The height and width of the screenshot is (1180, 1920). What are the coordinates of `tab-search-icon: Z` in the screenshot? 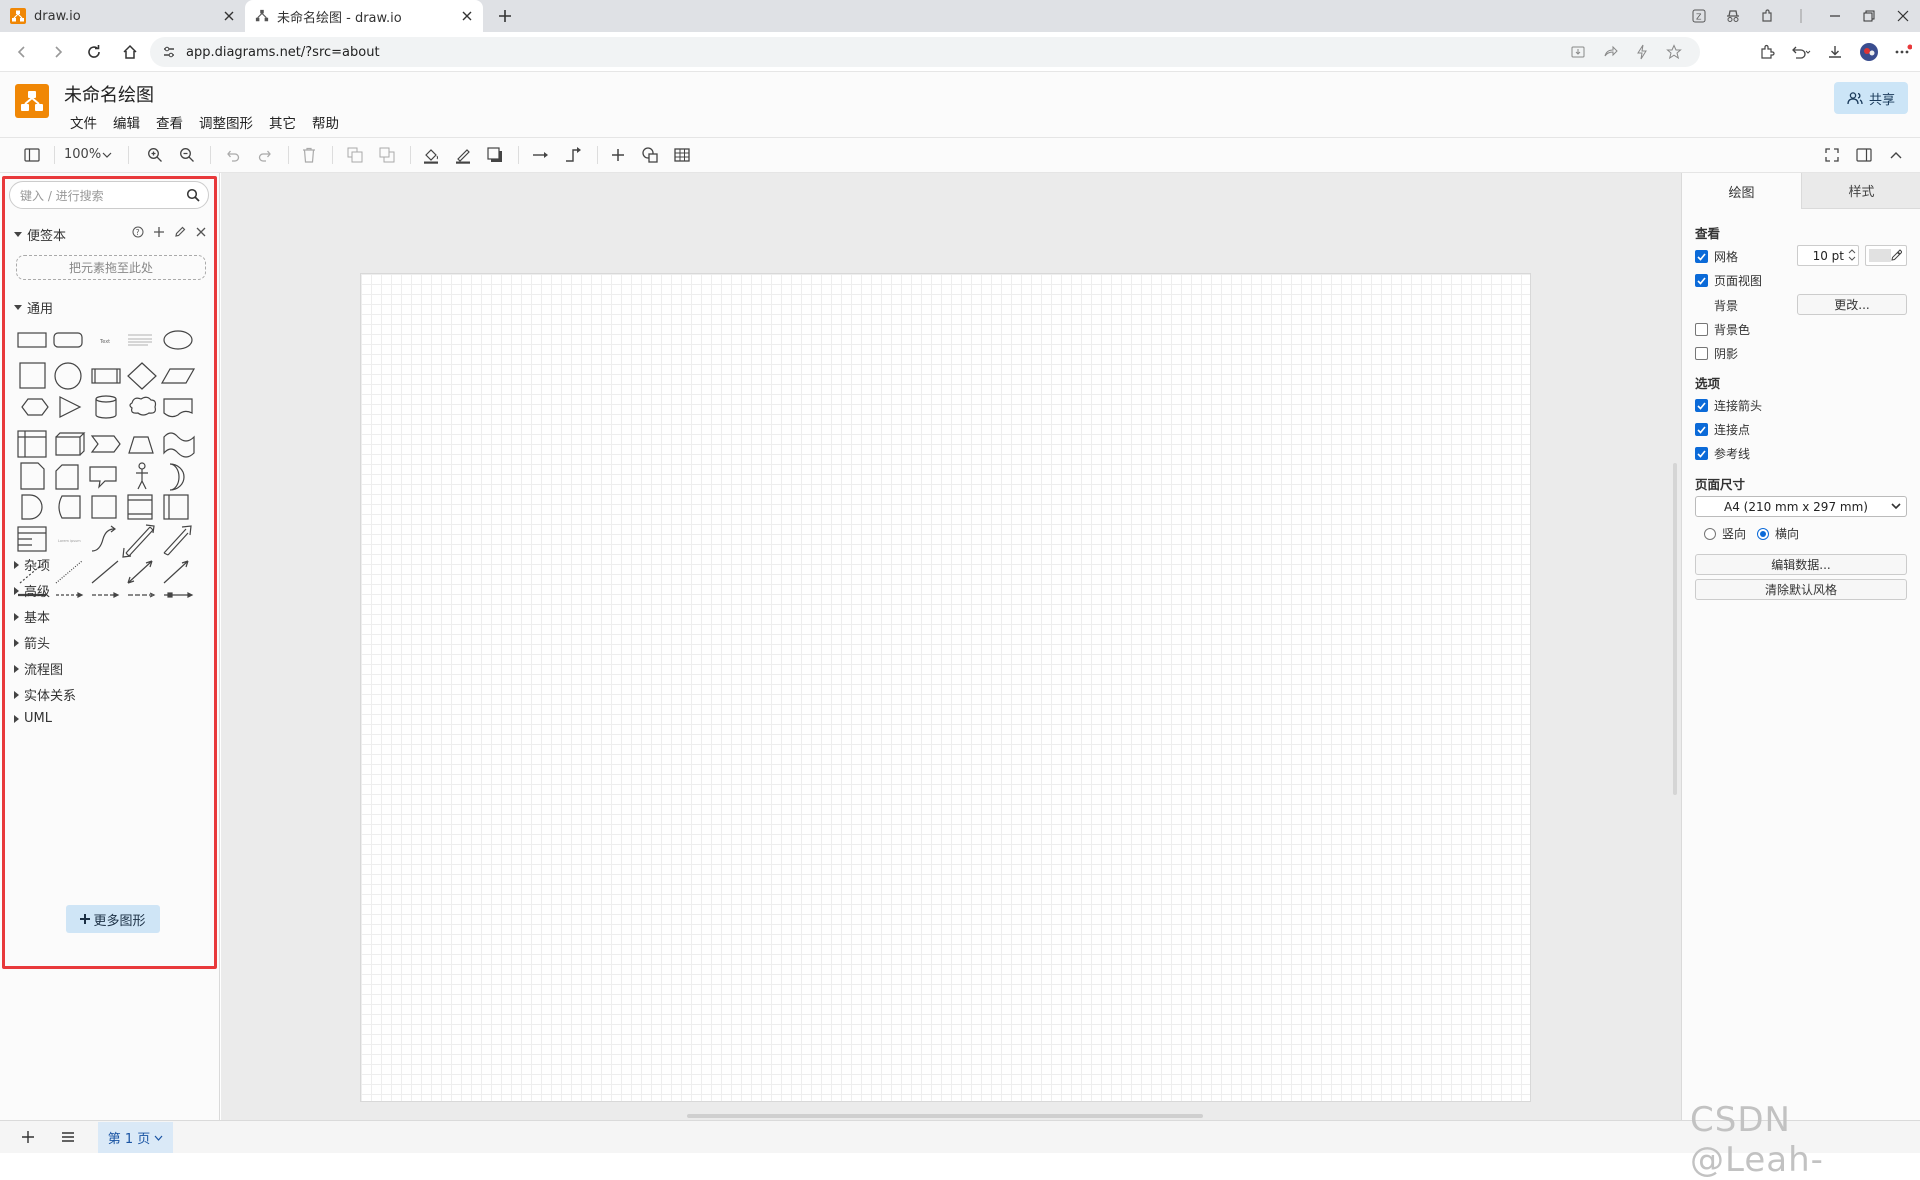 It's located at (1699, 16).